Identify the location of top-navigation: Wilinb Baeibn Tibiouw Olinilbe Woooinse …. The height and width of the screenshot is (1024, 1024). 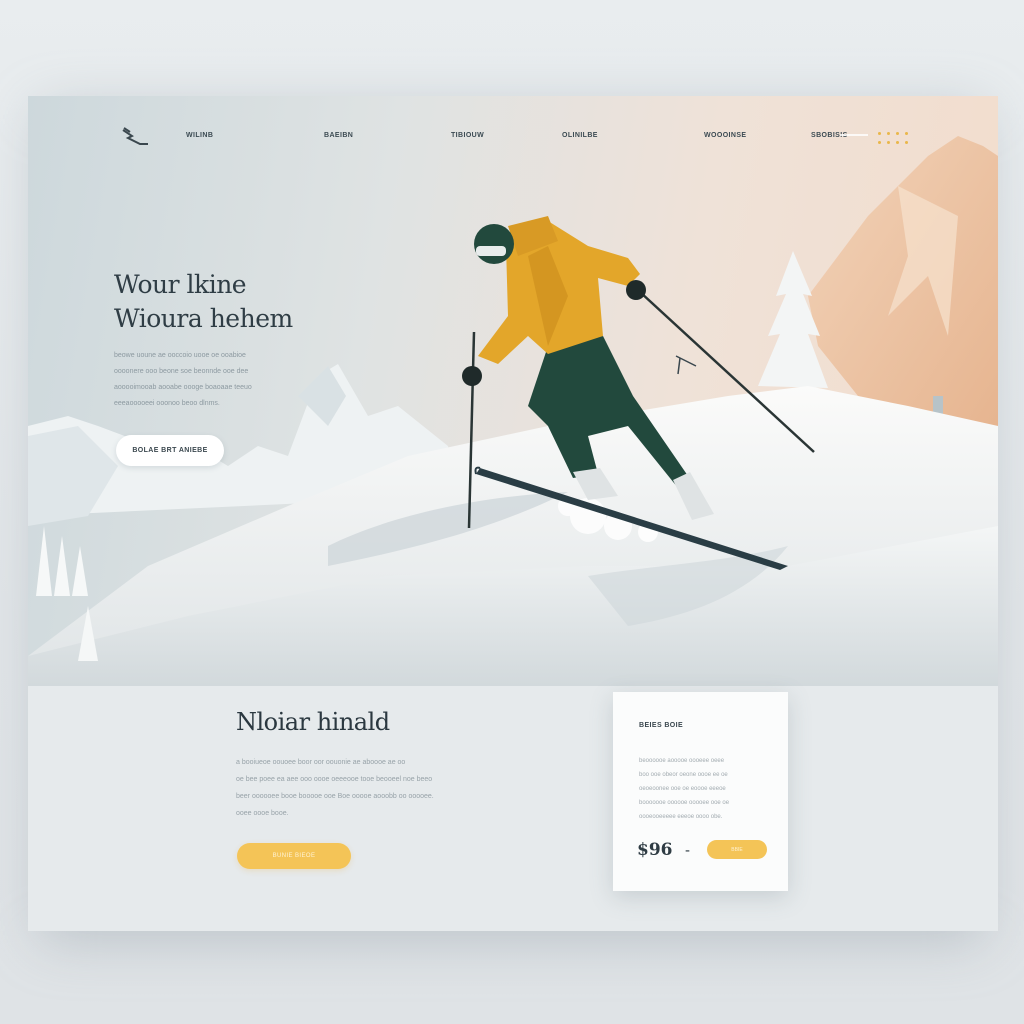
(513, 136).